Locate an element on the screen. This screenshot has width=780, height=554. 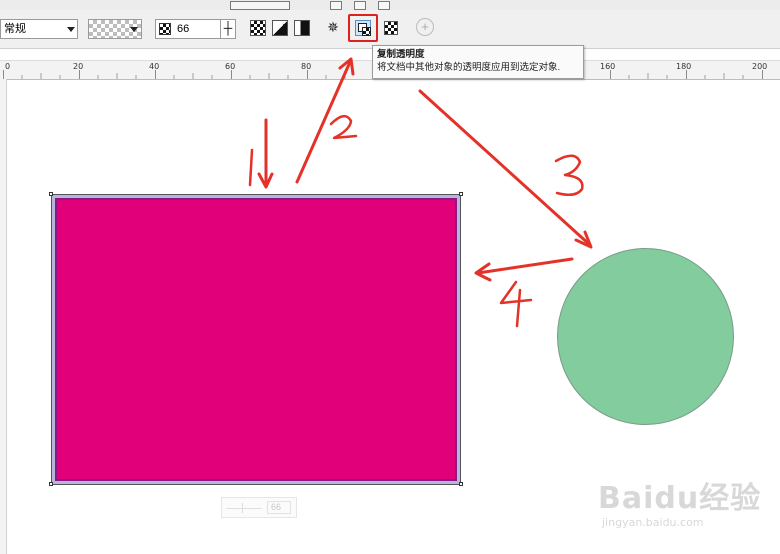
tooltip-title: 复制透明度 is located at coordinates (401, 54).